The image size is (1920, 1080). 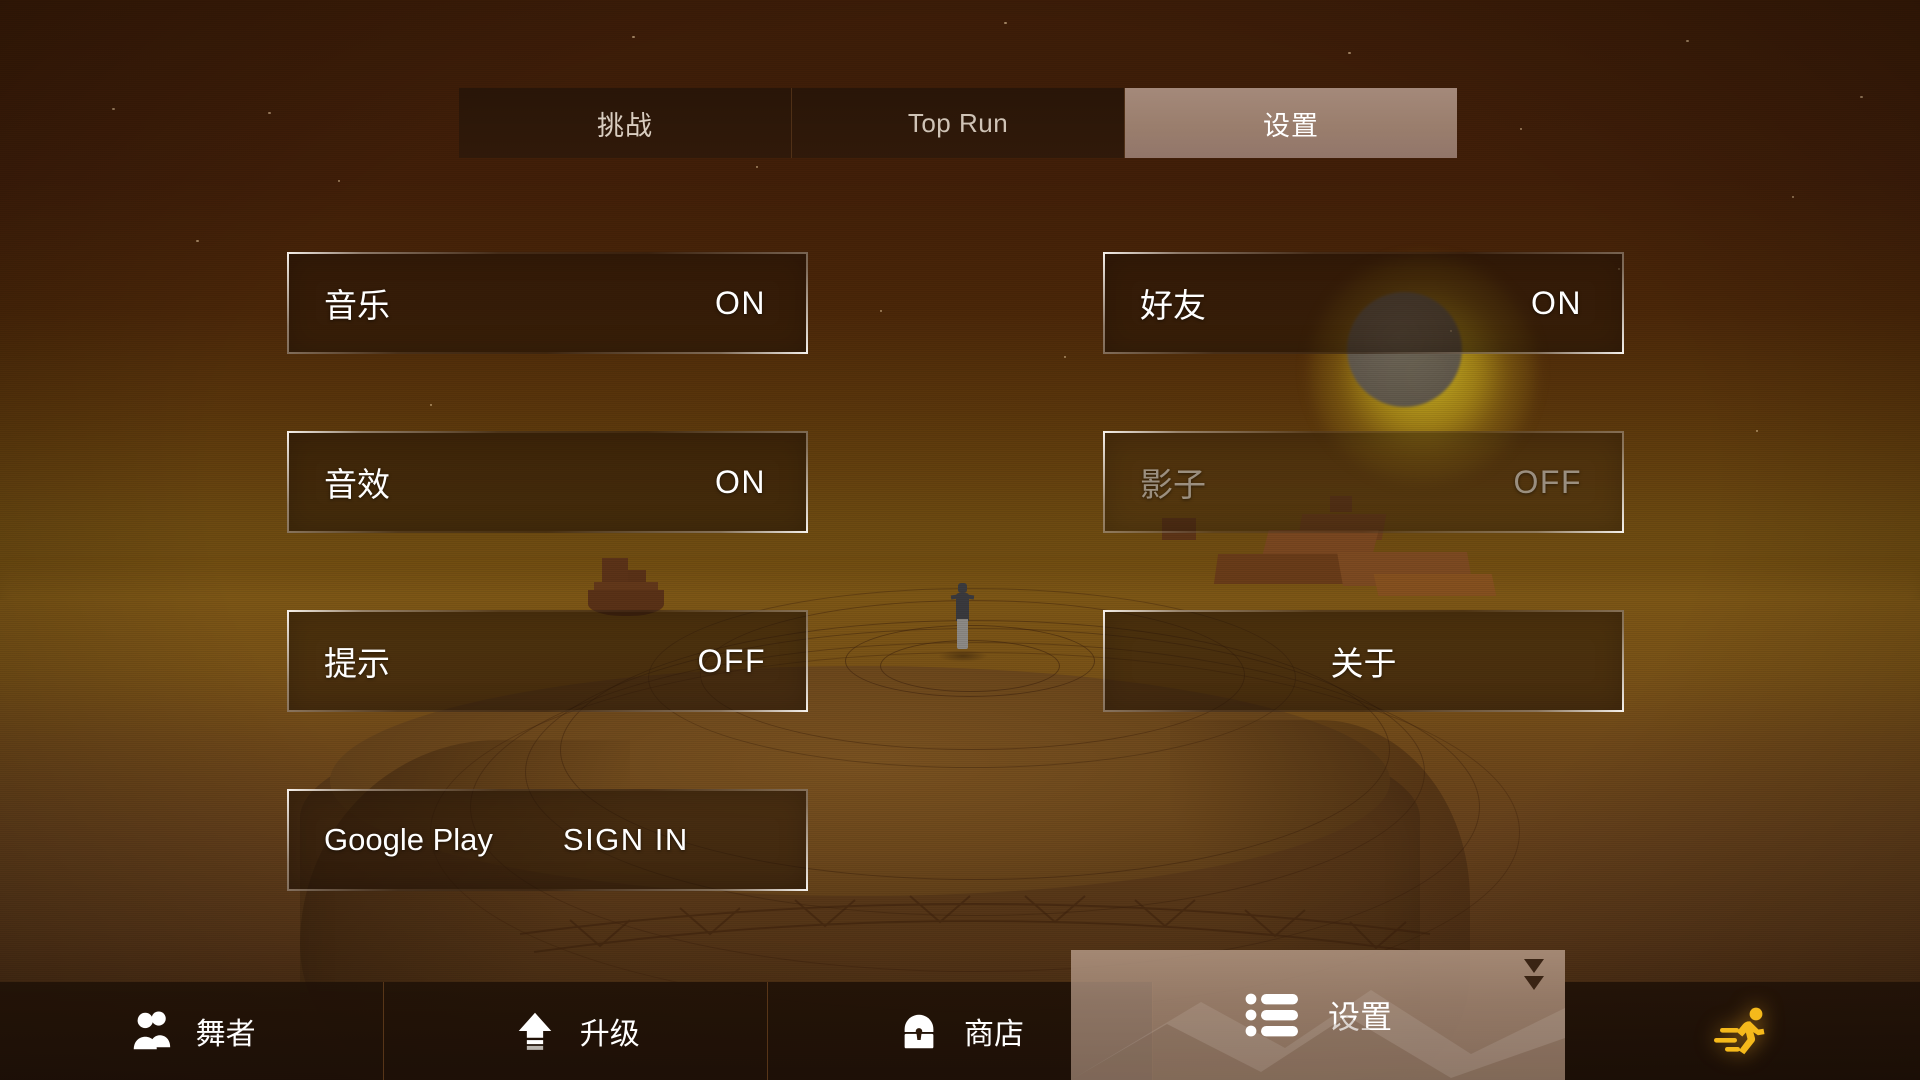 What do you see at coordinates (609, 1034) in the screenshot?
I see `nav-label-upgrade: 升级` at bounding box center [609, 1034].